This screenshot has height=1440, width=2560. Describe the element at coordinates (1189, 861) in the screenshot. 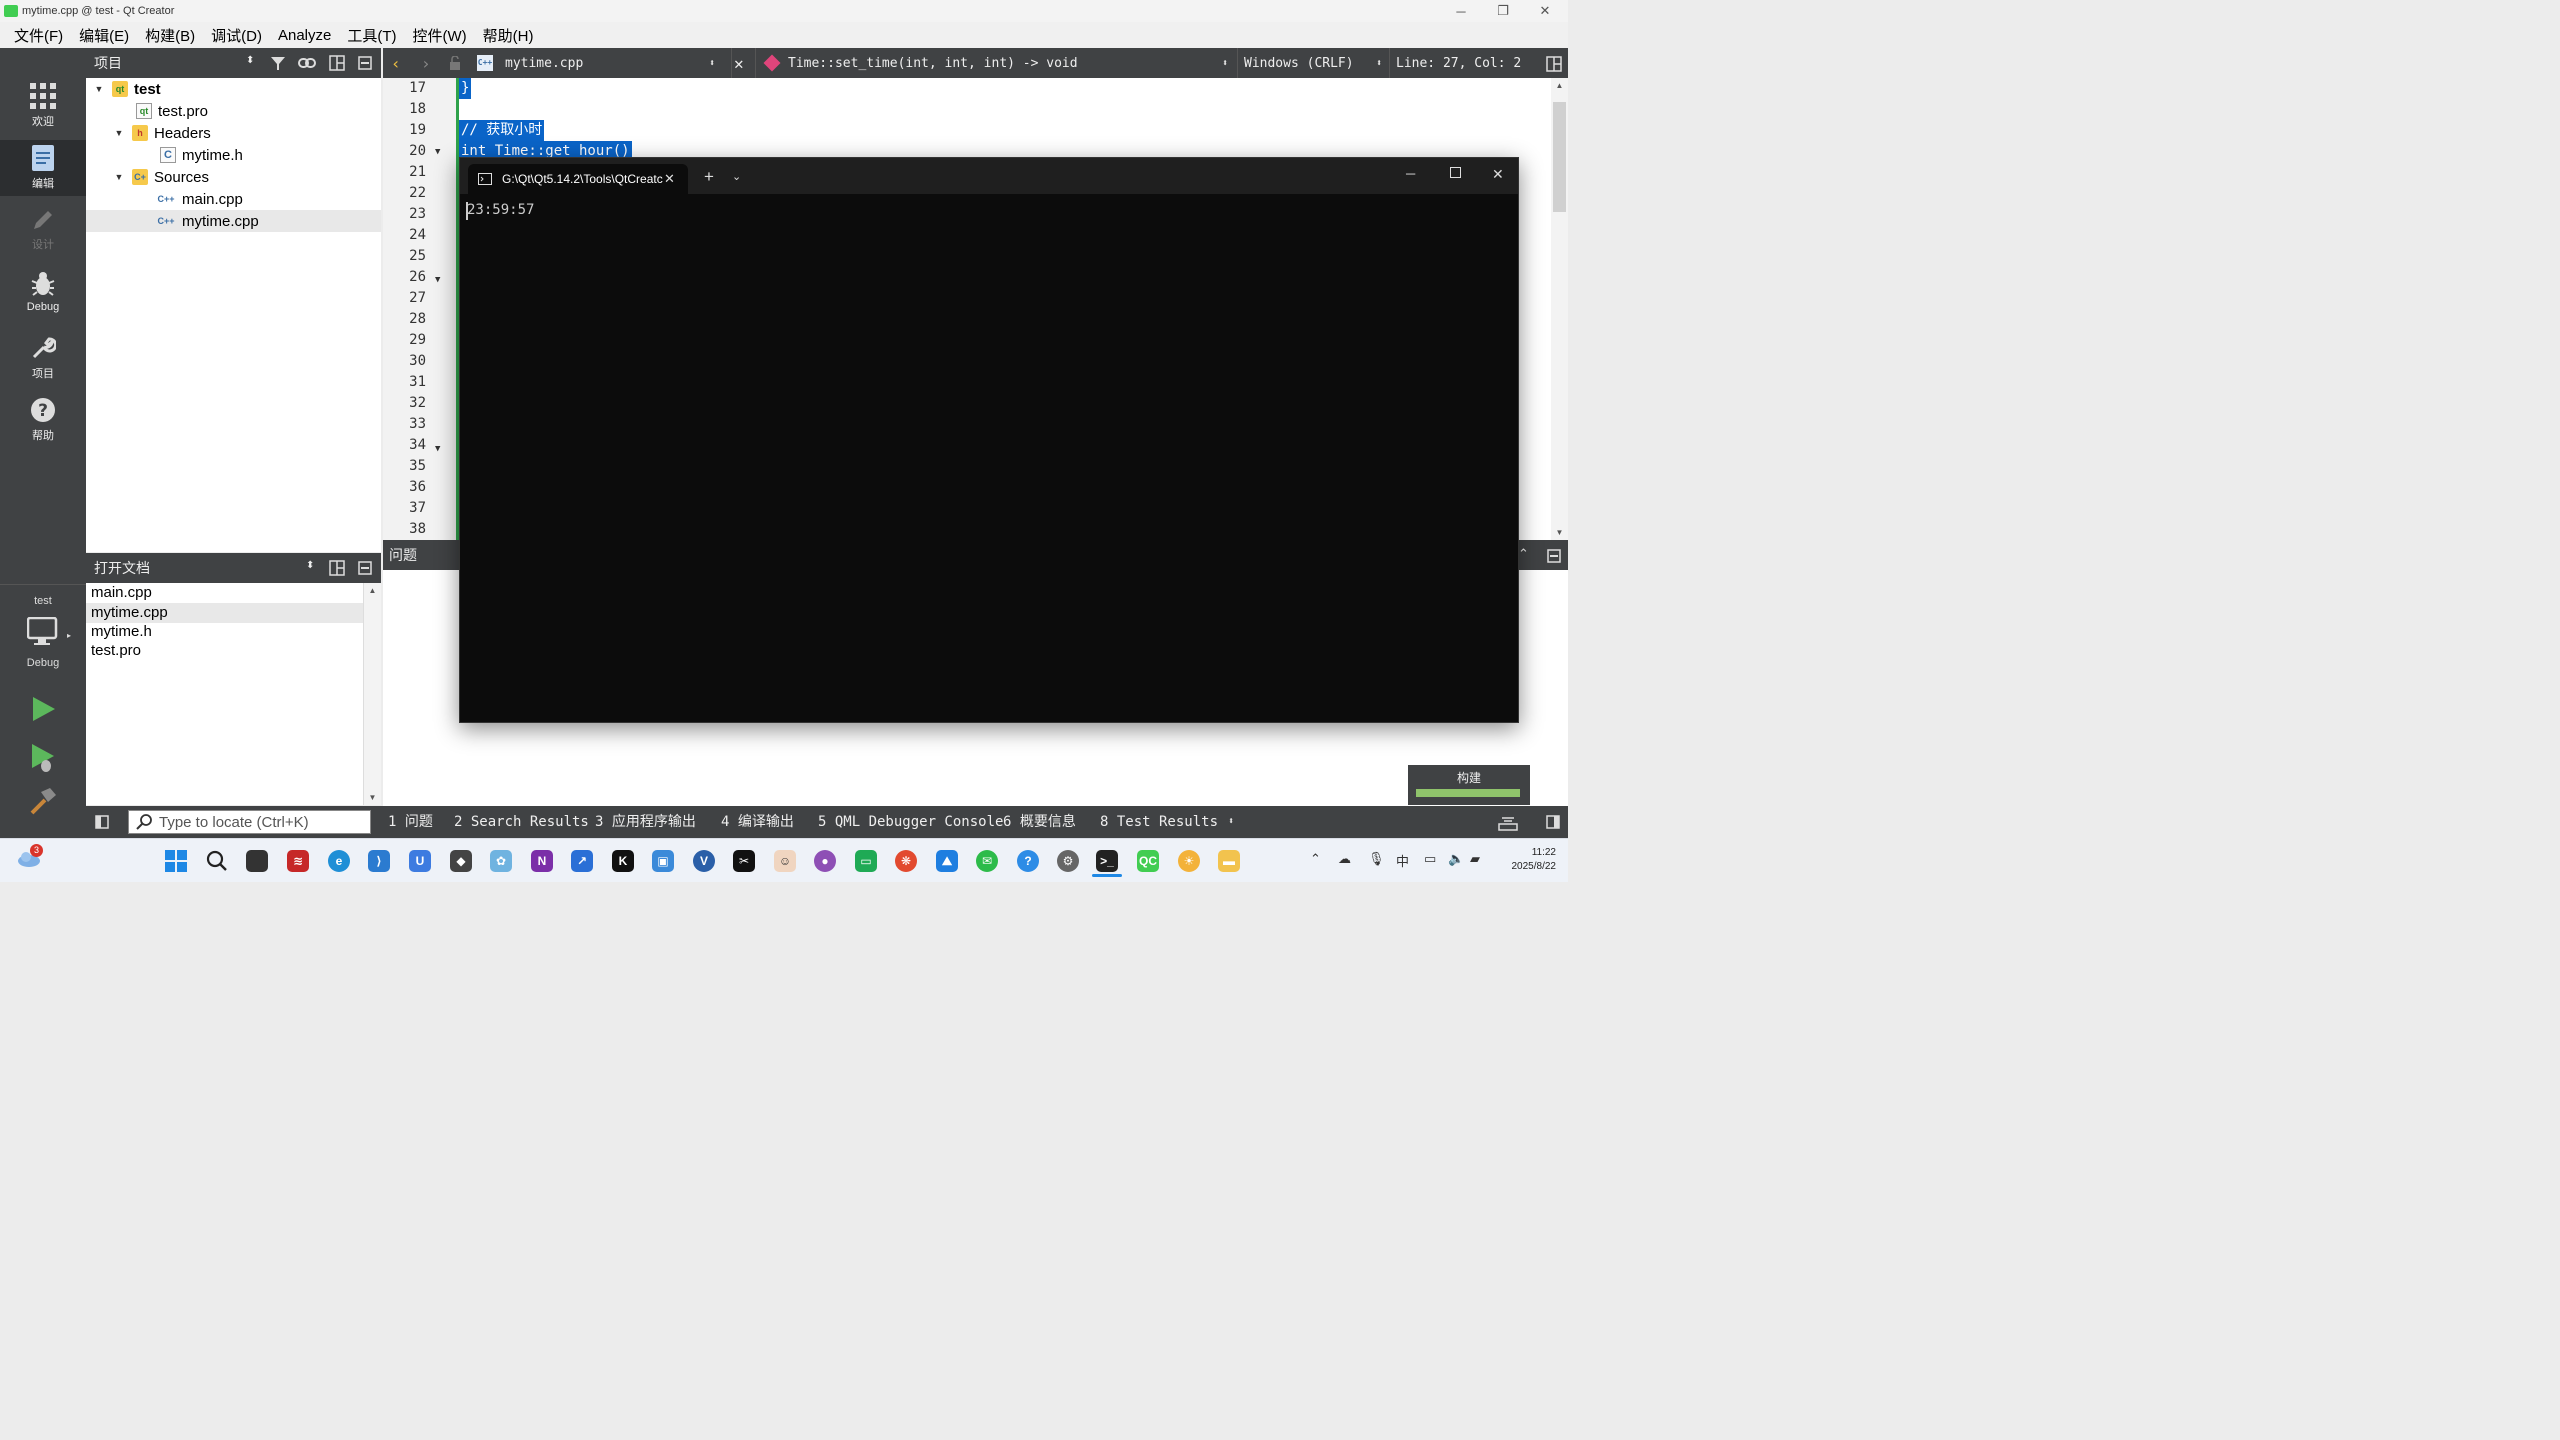

I see `app-icon-weather: ☀` at that location.